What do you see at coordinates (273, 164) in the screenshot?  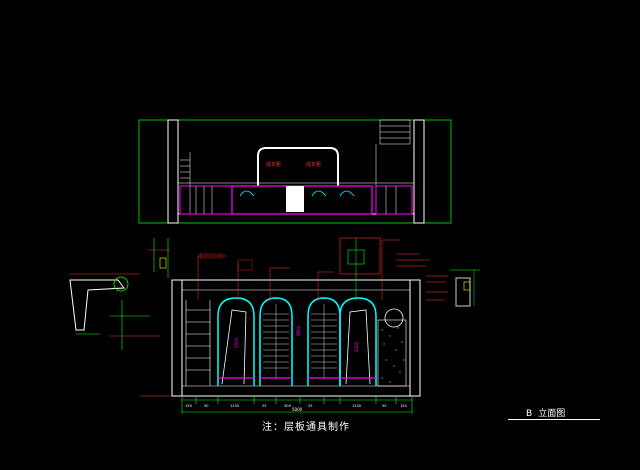 I see `plan-tag-left: 成衣柜` at bounding box center [273, 164].